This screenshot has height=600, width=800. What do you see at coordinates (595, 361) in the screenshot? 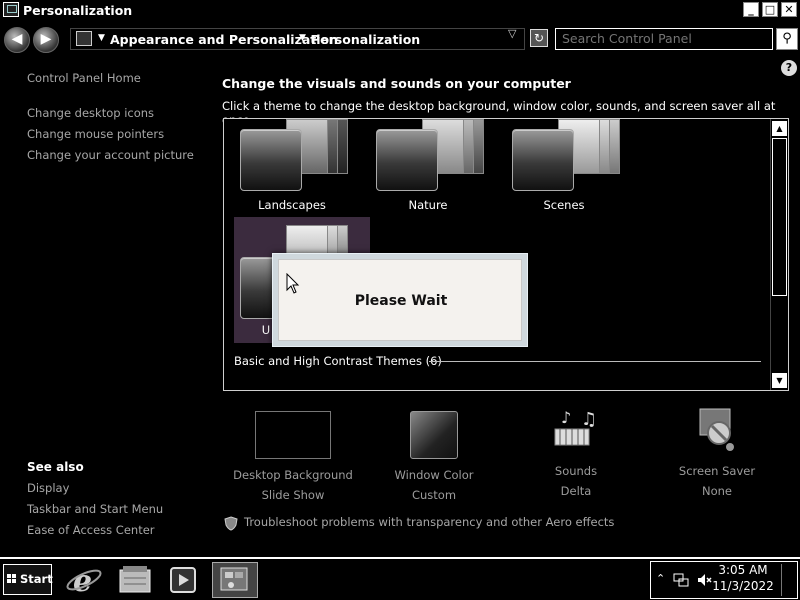
I see `group-divider` at bounding box center [595, 361].